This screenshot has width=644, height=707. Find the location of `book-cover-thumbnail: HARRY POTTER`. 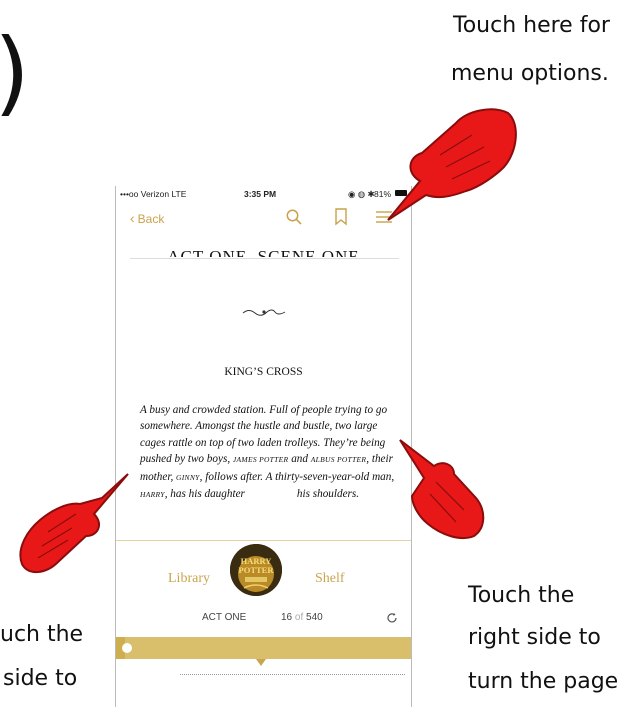

book-cover-thumbnail: HARRY POTTER is located at coordinates (256, 570).